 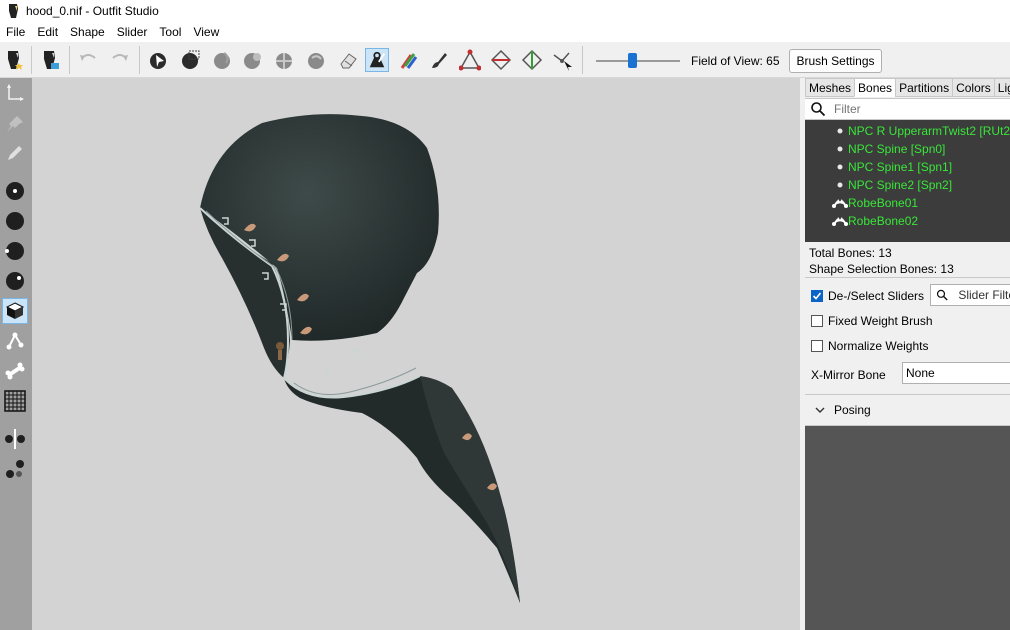 I want to click on bone-joint-icon, so click(x=15, y=341).